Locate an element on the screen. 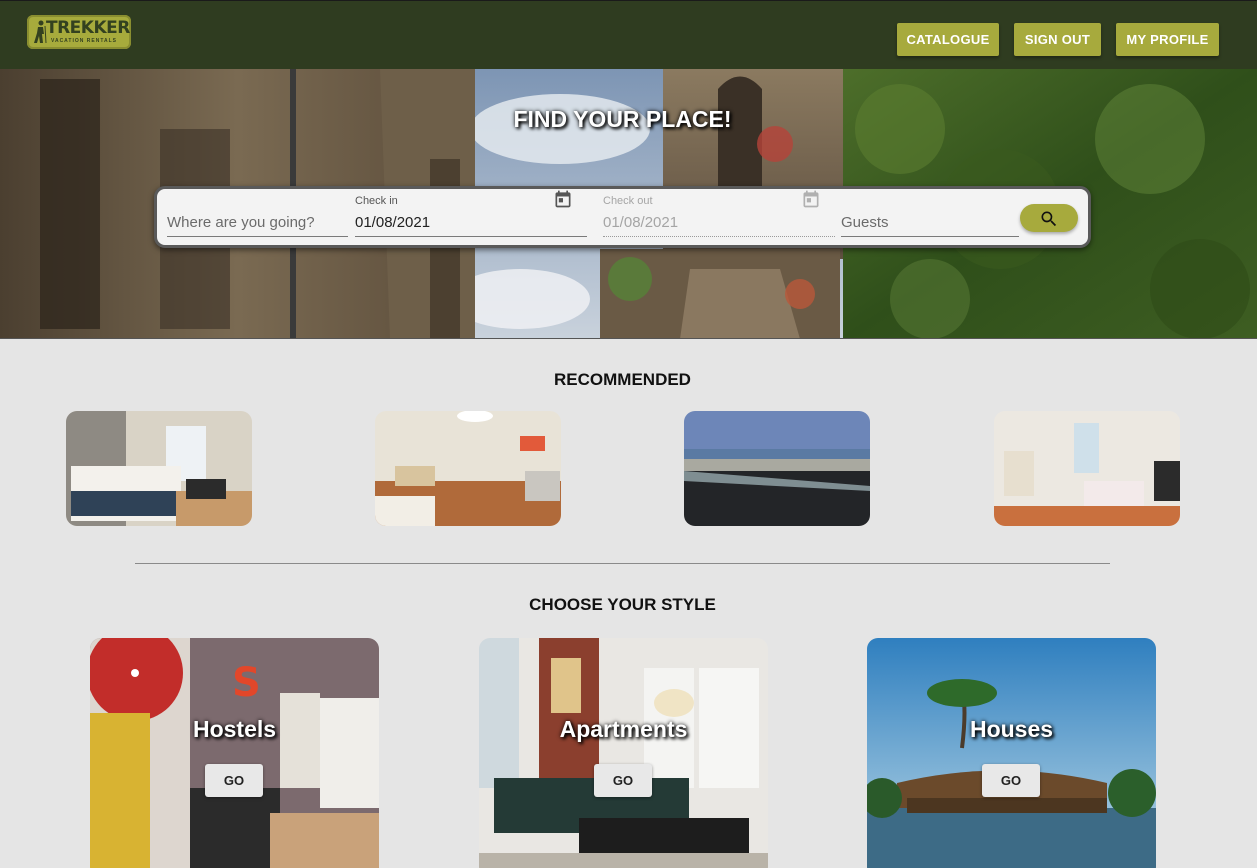  sign-out-button: SIGN OUT is located at coordinates (1057, 39).